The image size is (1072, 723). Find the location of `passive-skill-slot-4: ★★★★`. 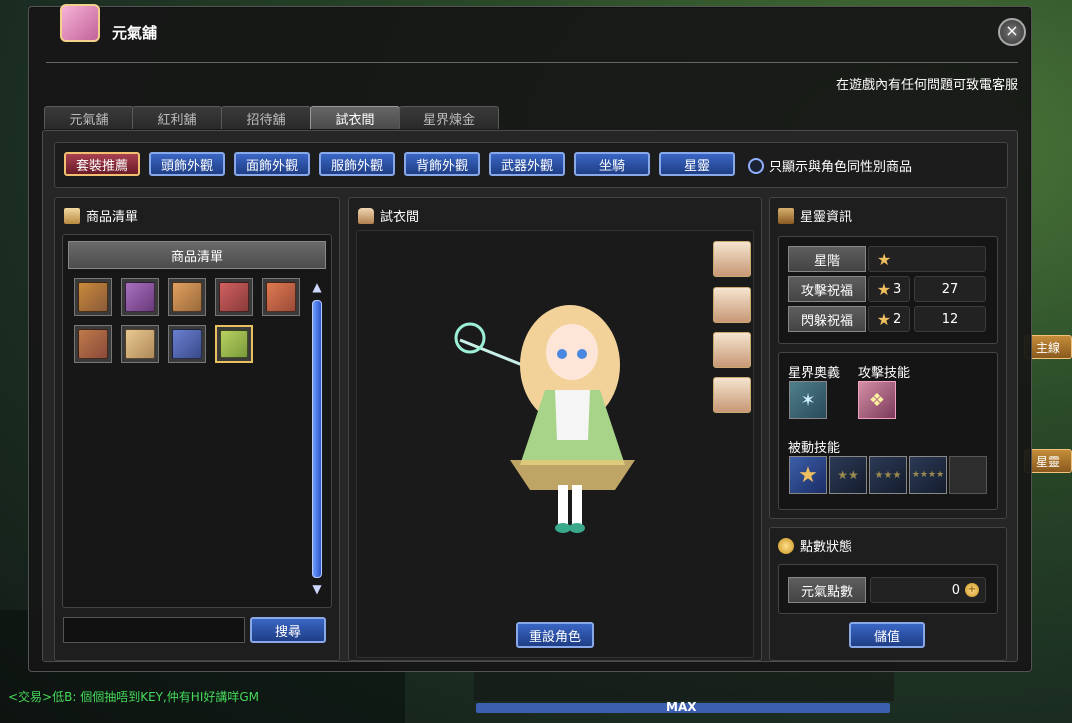

passive-skill-slot-4: ★★★★ is located at coordinates (928, 475).